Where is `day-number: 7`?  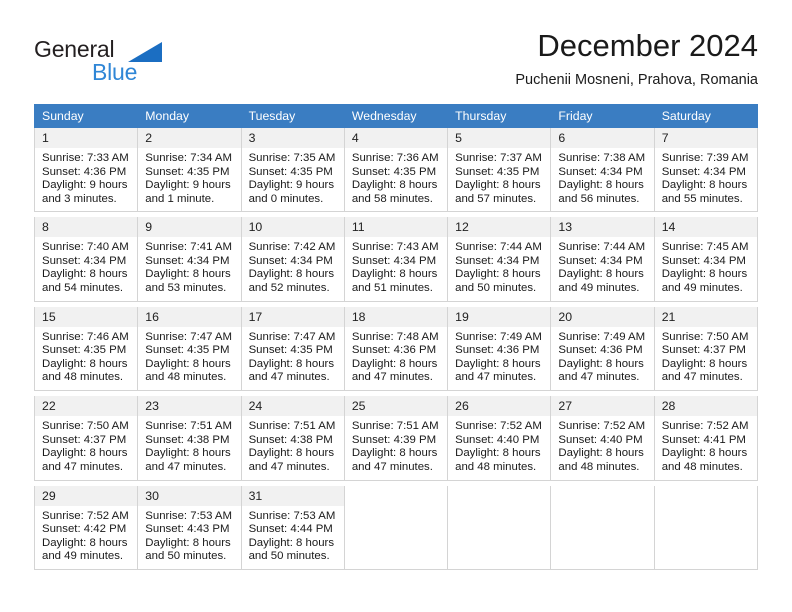 day-number: 7 is located at coordinates (705, 138).